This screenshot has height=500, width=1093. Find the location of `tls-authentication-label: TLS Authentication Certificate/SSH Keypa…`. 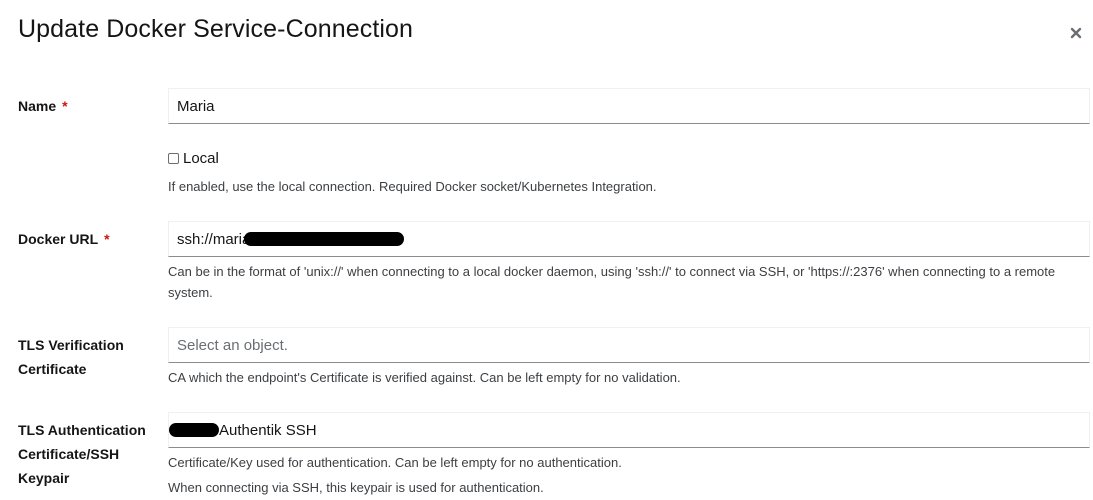

tls-authentication-label: TLS Authentication Certificate/SSH Keypa… is located at coordinates (82, 454).